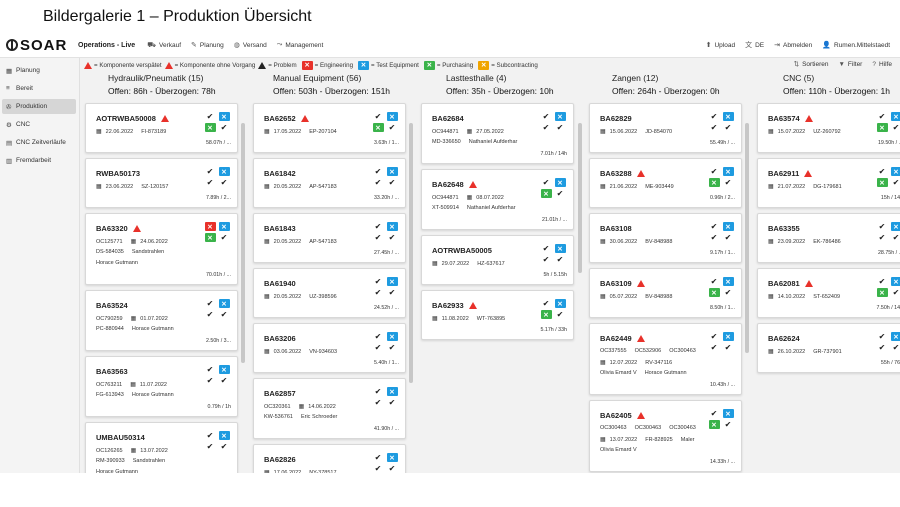  What do you see at coordinates (149, 461) in the screenshot?
I see `detail-text: Sandstrahlen` at bounding box center [149, 461].